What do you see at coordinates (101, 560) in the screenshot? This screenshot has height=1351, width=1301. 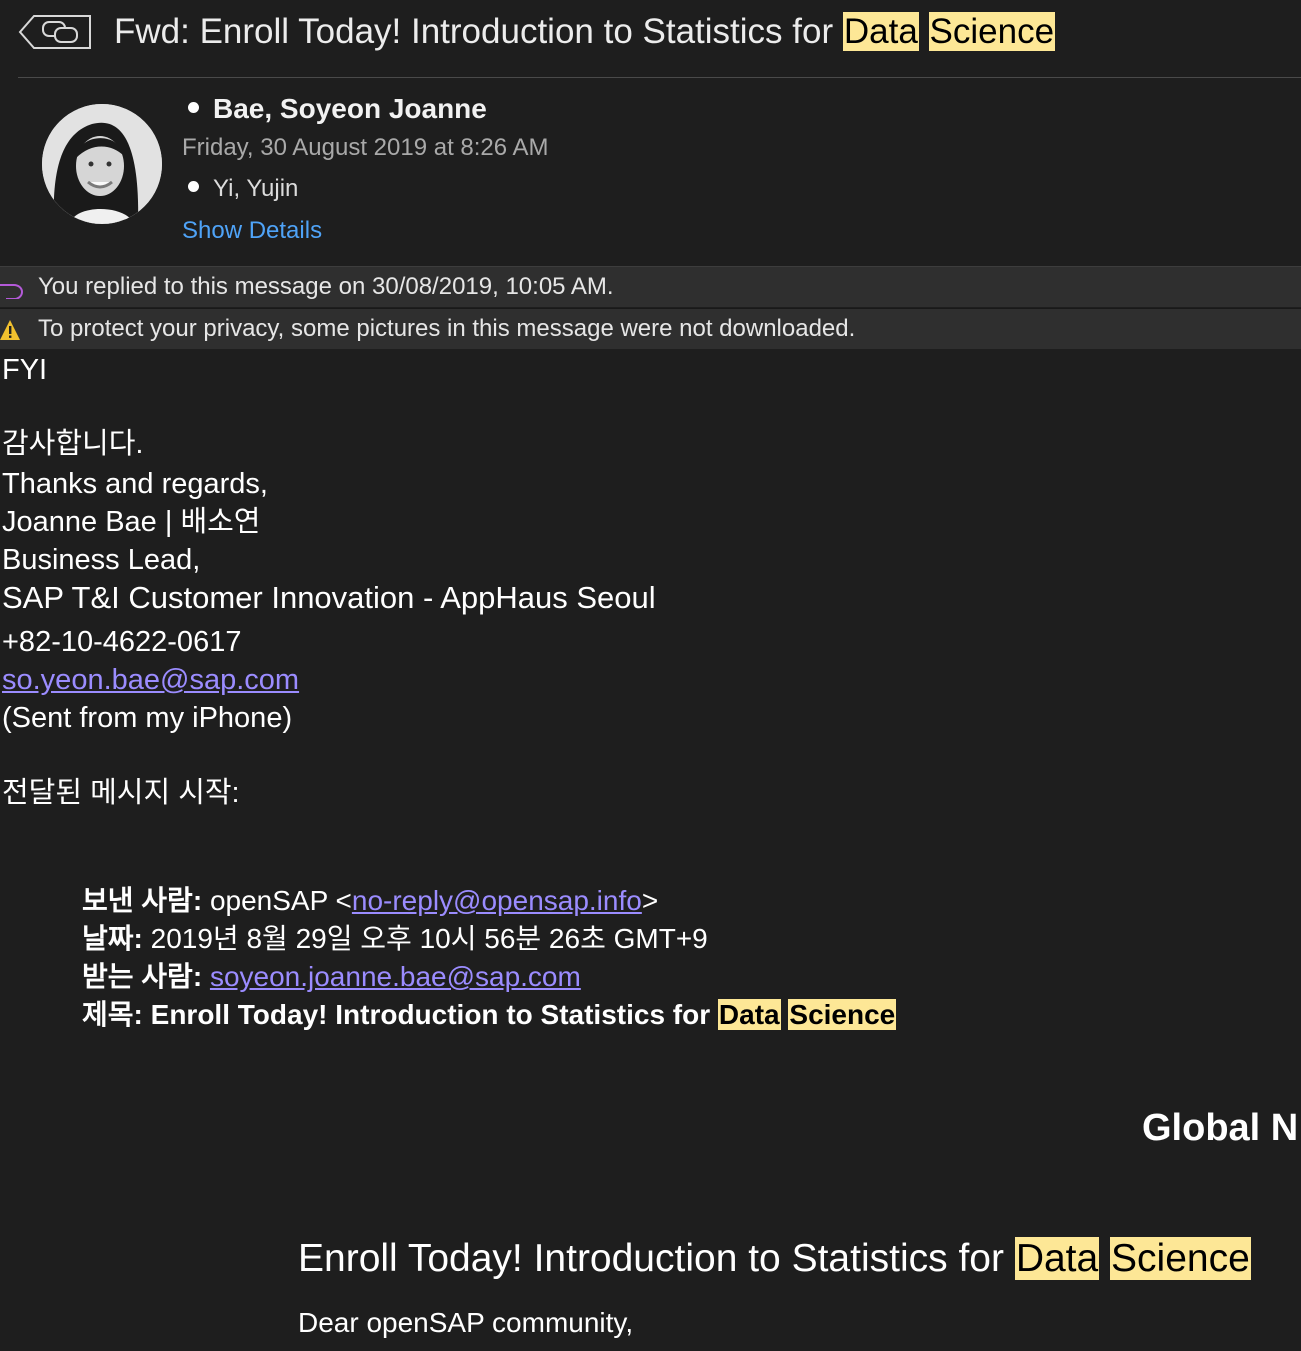 I see `signature-title: Business Lead,` at bounding box center [101, 560].